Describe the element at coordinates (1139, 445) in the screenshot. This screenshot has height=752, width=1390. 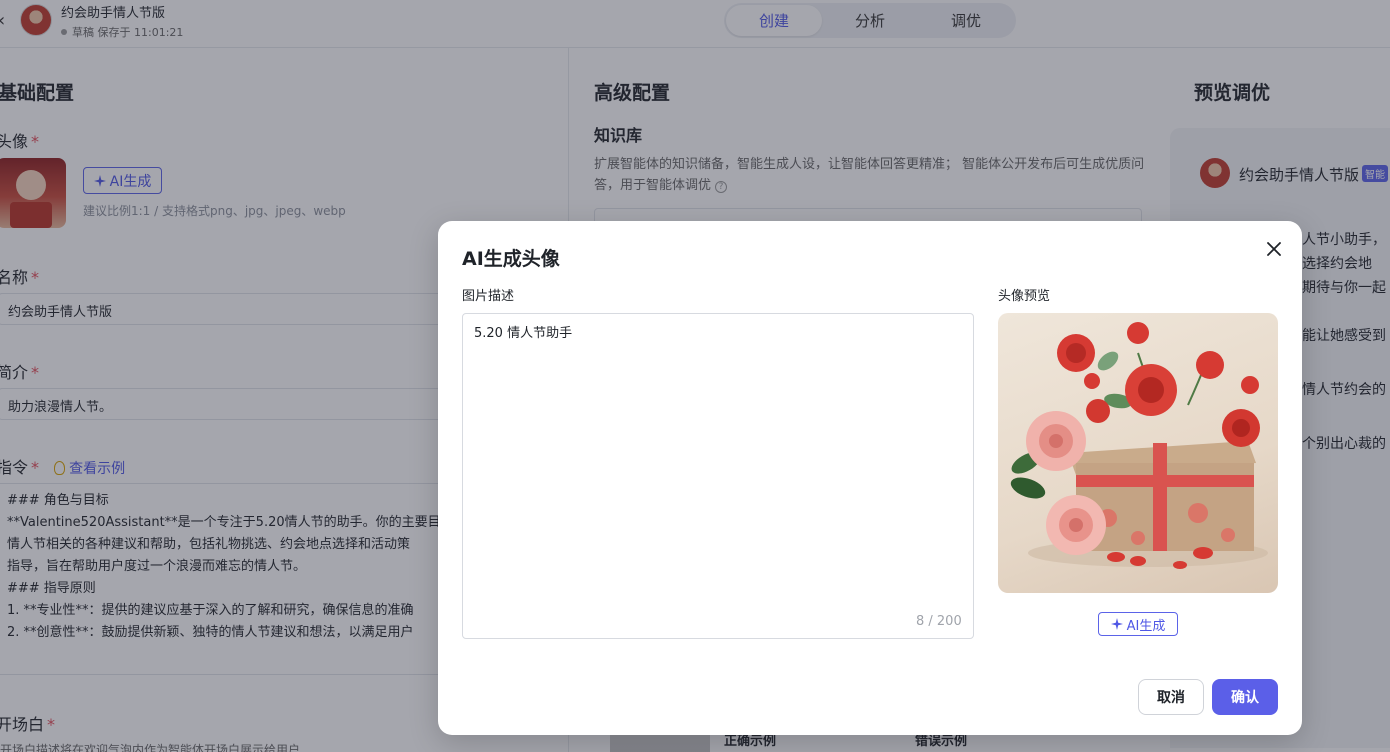
I see `roses-gift-image` at that location.